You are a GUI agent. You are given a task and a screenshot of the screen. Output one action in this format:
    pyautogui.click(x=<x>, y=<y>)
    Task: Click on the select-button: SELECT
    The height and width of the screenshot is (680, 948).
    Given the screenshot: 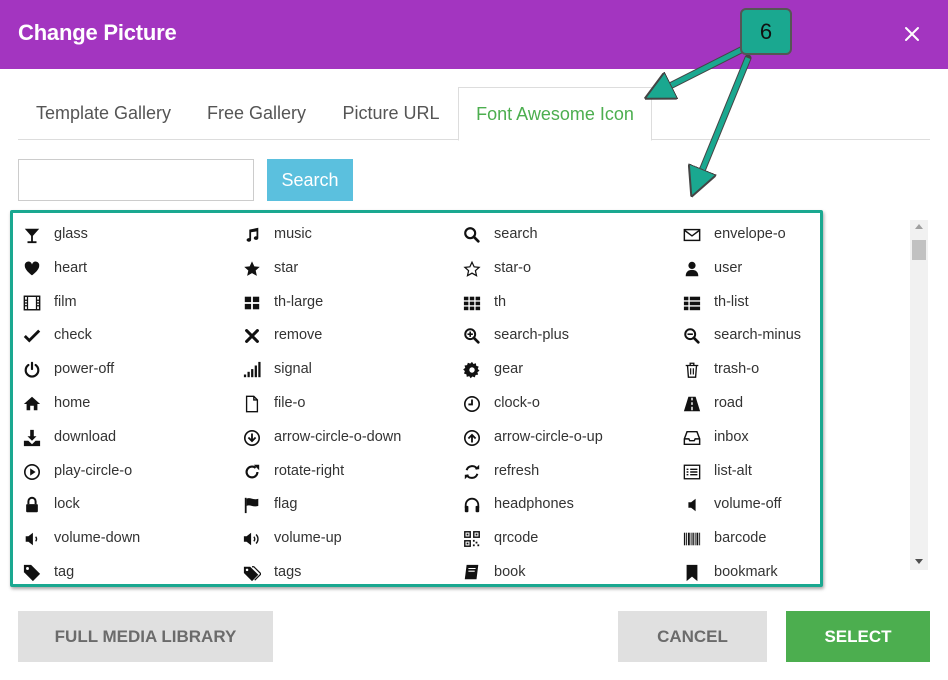 What is the action you would take?
    pyautogui.click(x=858, y=636)
    